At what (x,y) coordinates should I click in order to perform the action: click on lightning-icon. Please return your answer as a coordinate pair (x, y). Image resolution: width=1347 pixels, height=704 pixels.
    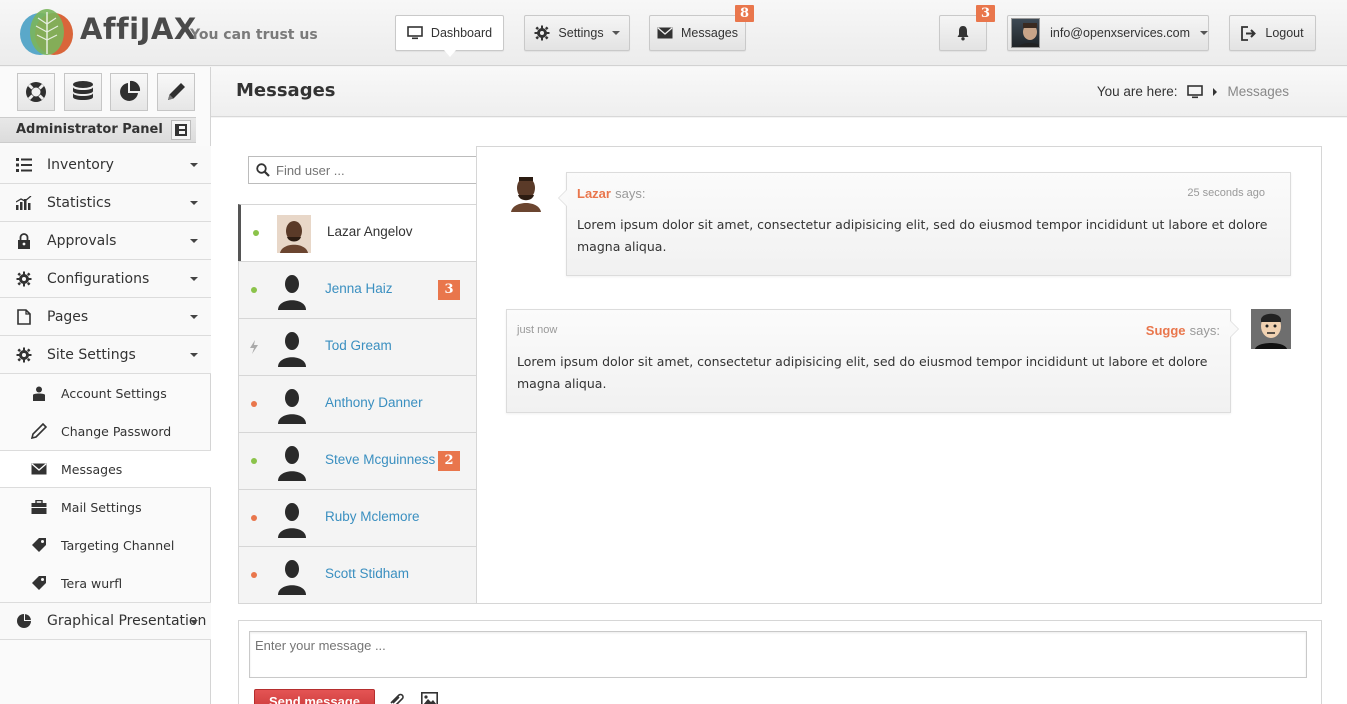
    Looking at the image, I should click on (254, 347).